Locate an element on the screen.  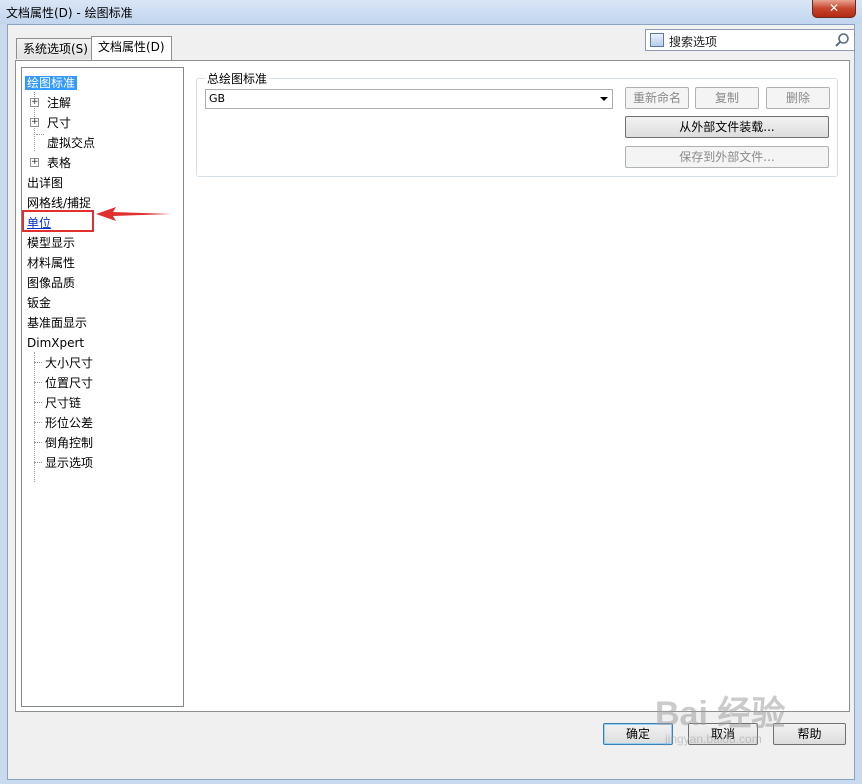
tree-item-sheet-metal: 钣金 is located at coordinates (39, 303).